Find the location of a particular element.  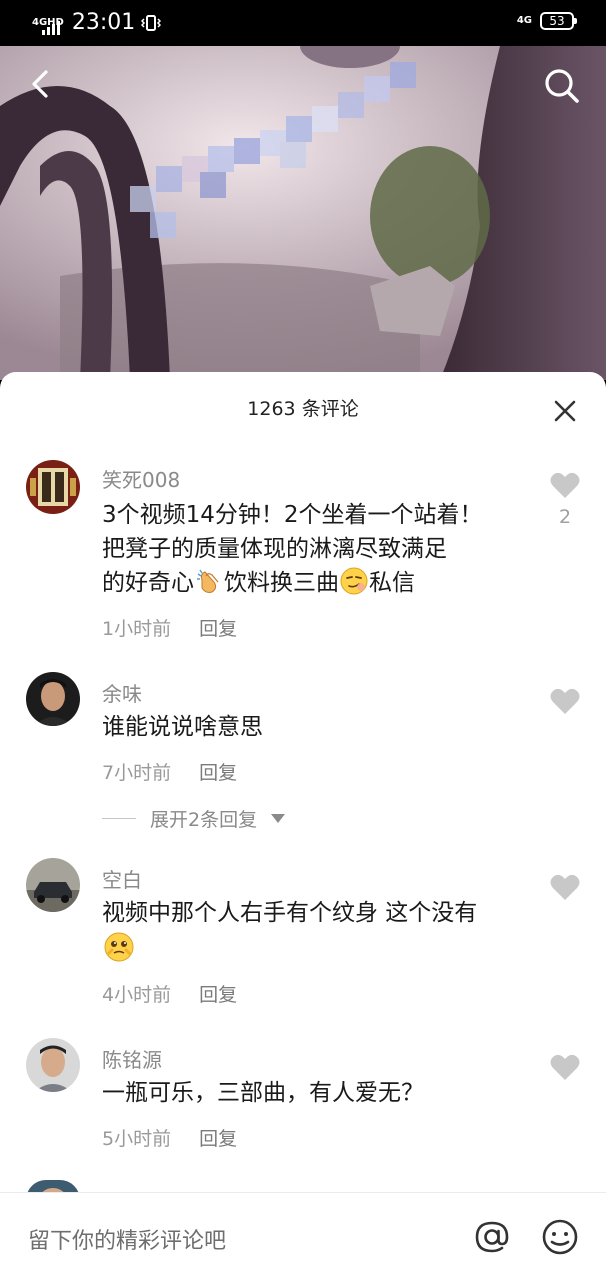

like-count: 2 is located at coordinates (565, 517).